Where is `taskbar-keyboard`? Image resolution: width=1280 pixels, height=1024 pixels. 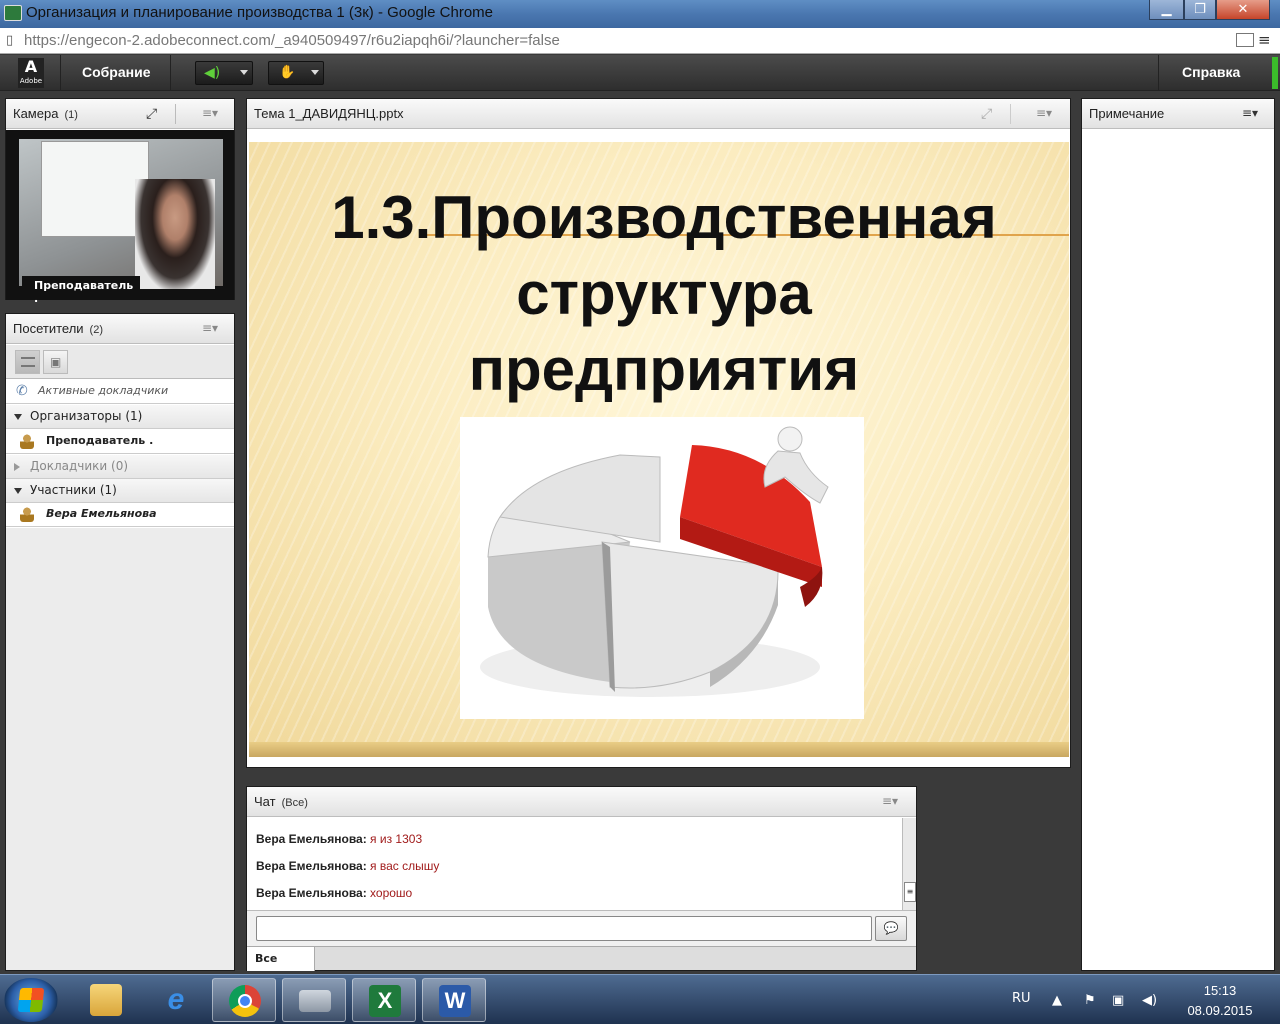
taskbar-keyboard is located at coordinates (314, 1000).